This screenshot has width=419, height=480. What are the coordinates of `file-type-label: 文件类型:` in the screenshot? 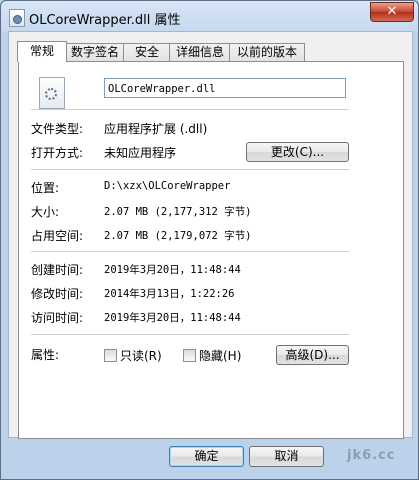 It's located at (57, 129).